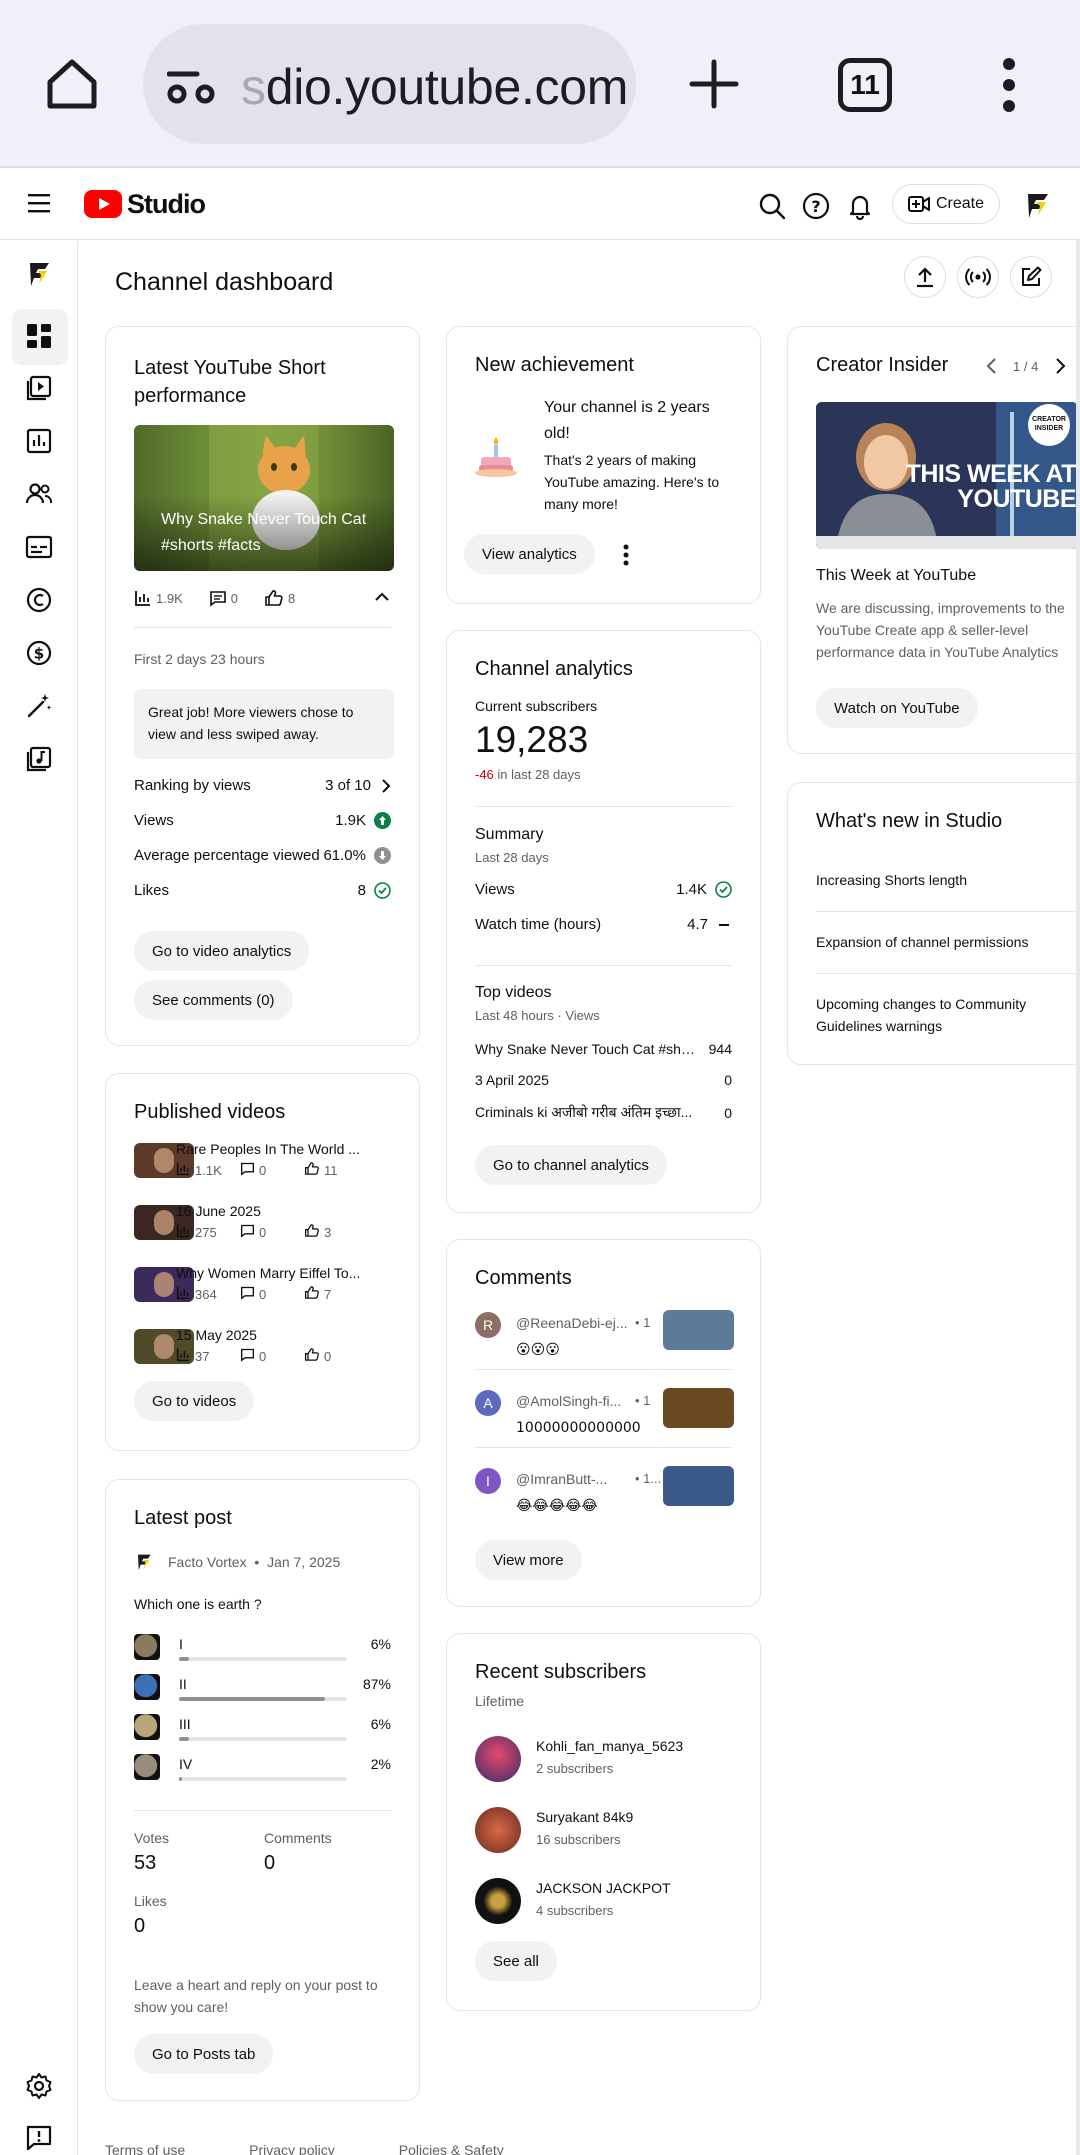 The height and width of the screenshot is (2155, 1080). I want to click on address-bar: sdio.youtube.com, so click(389, 84).